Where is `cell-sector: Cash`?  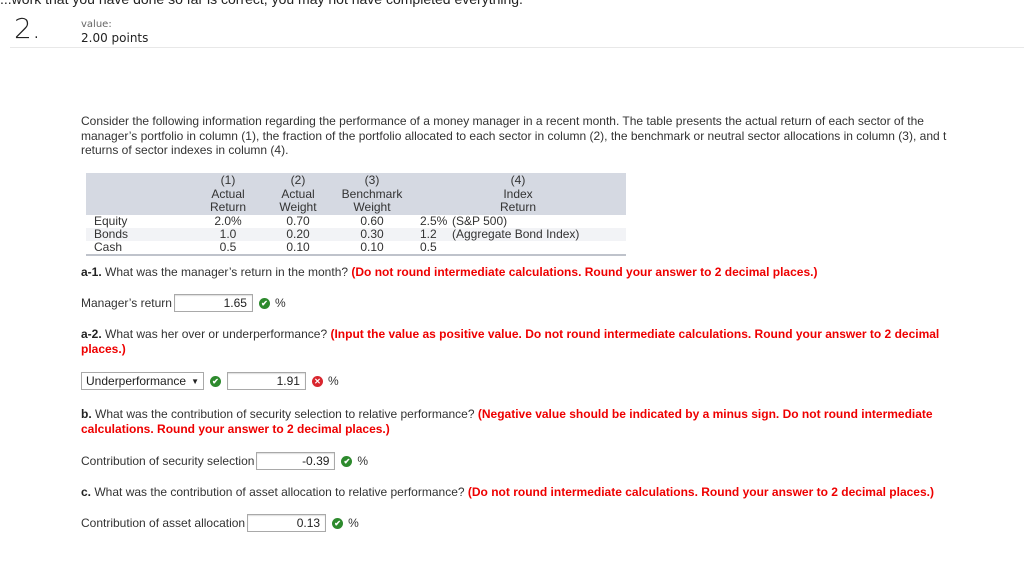 cell-sector: Cash is located at coordinates (140, 248).